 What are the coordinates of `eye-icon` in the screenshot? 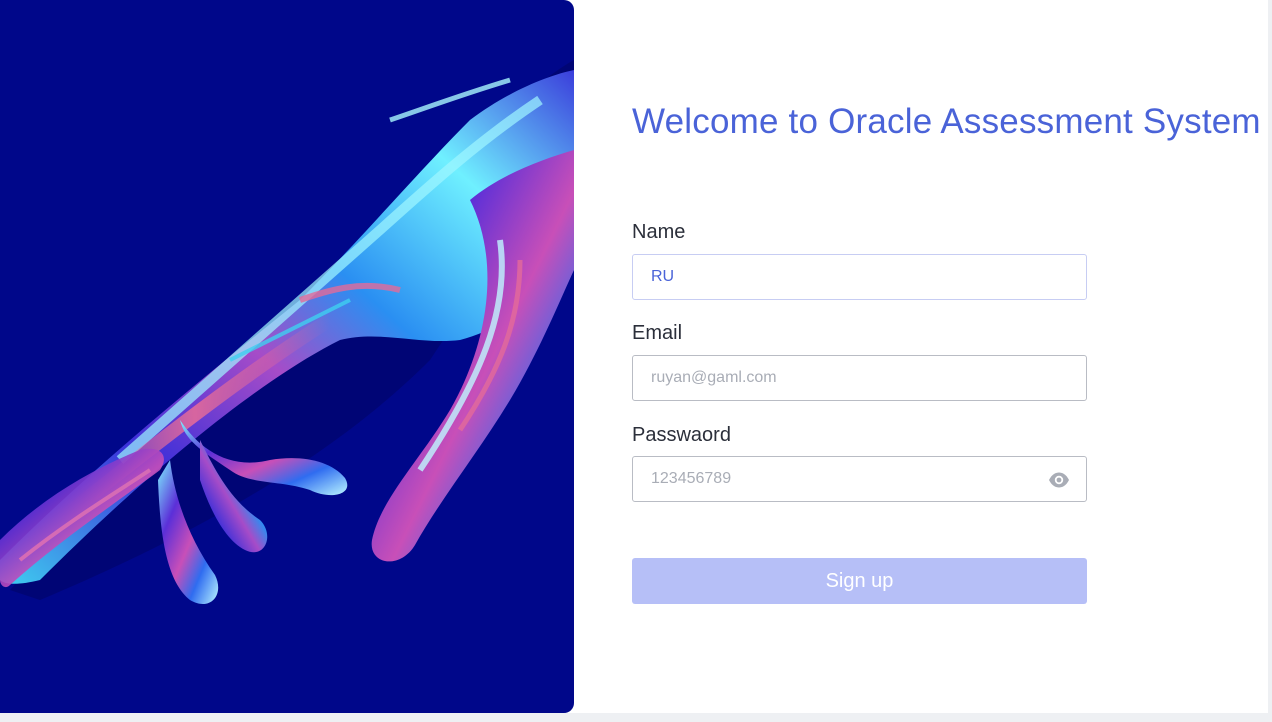 It's located at (1059, 480).